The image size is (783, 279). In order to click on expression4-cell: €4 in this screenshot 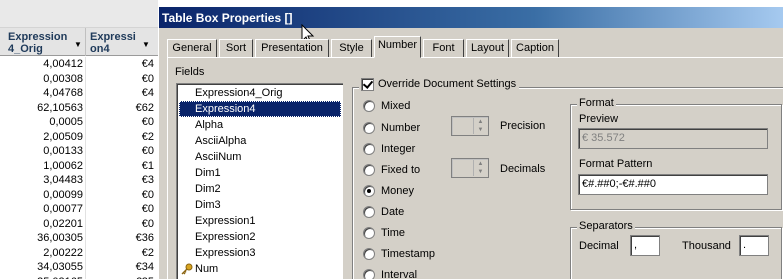, I will do `click(147, 64)`.